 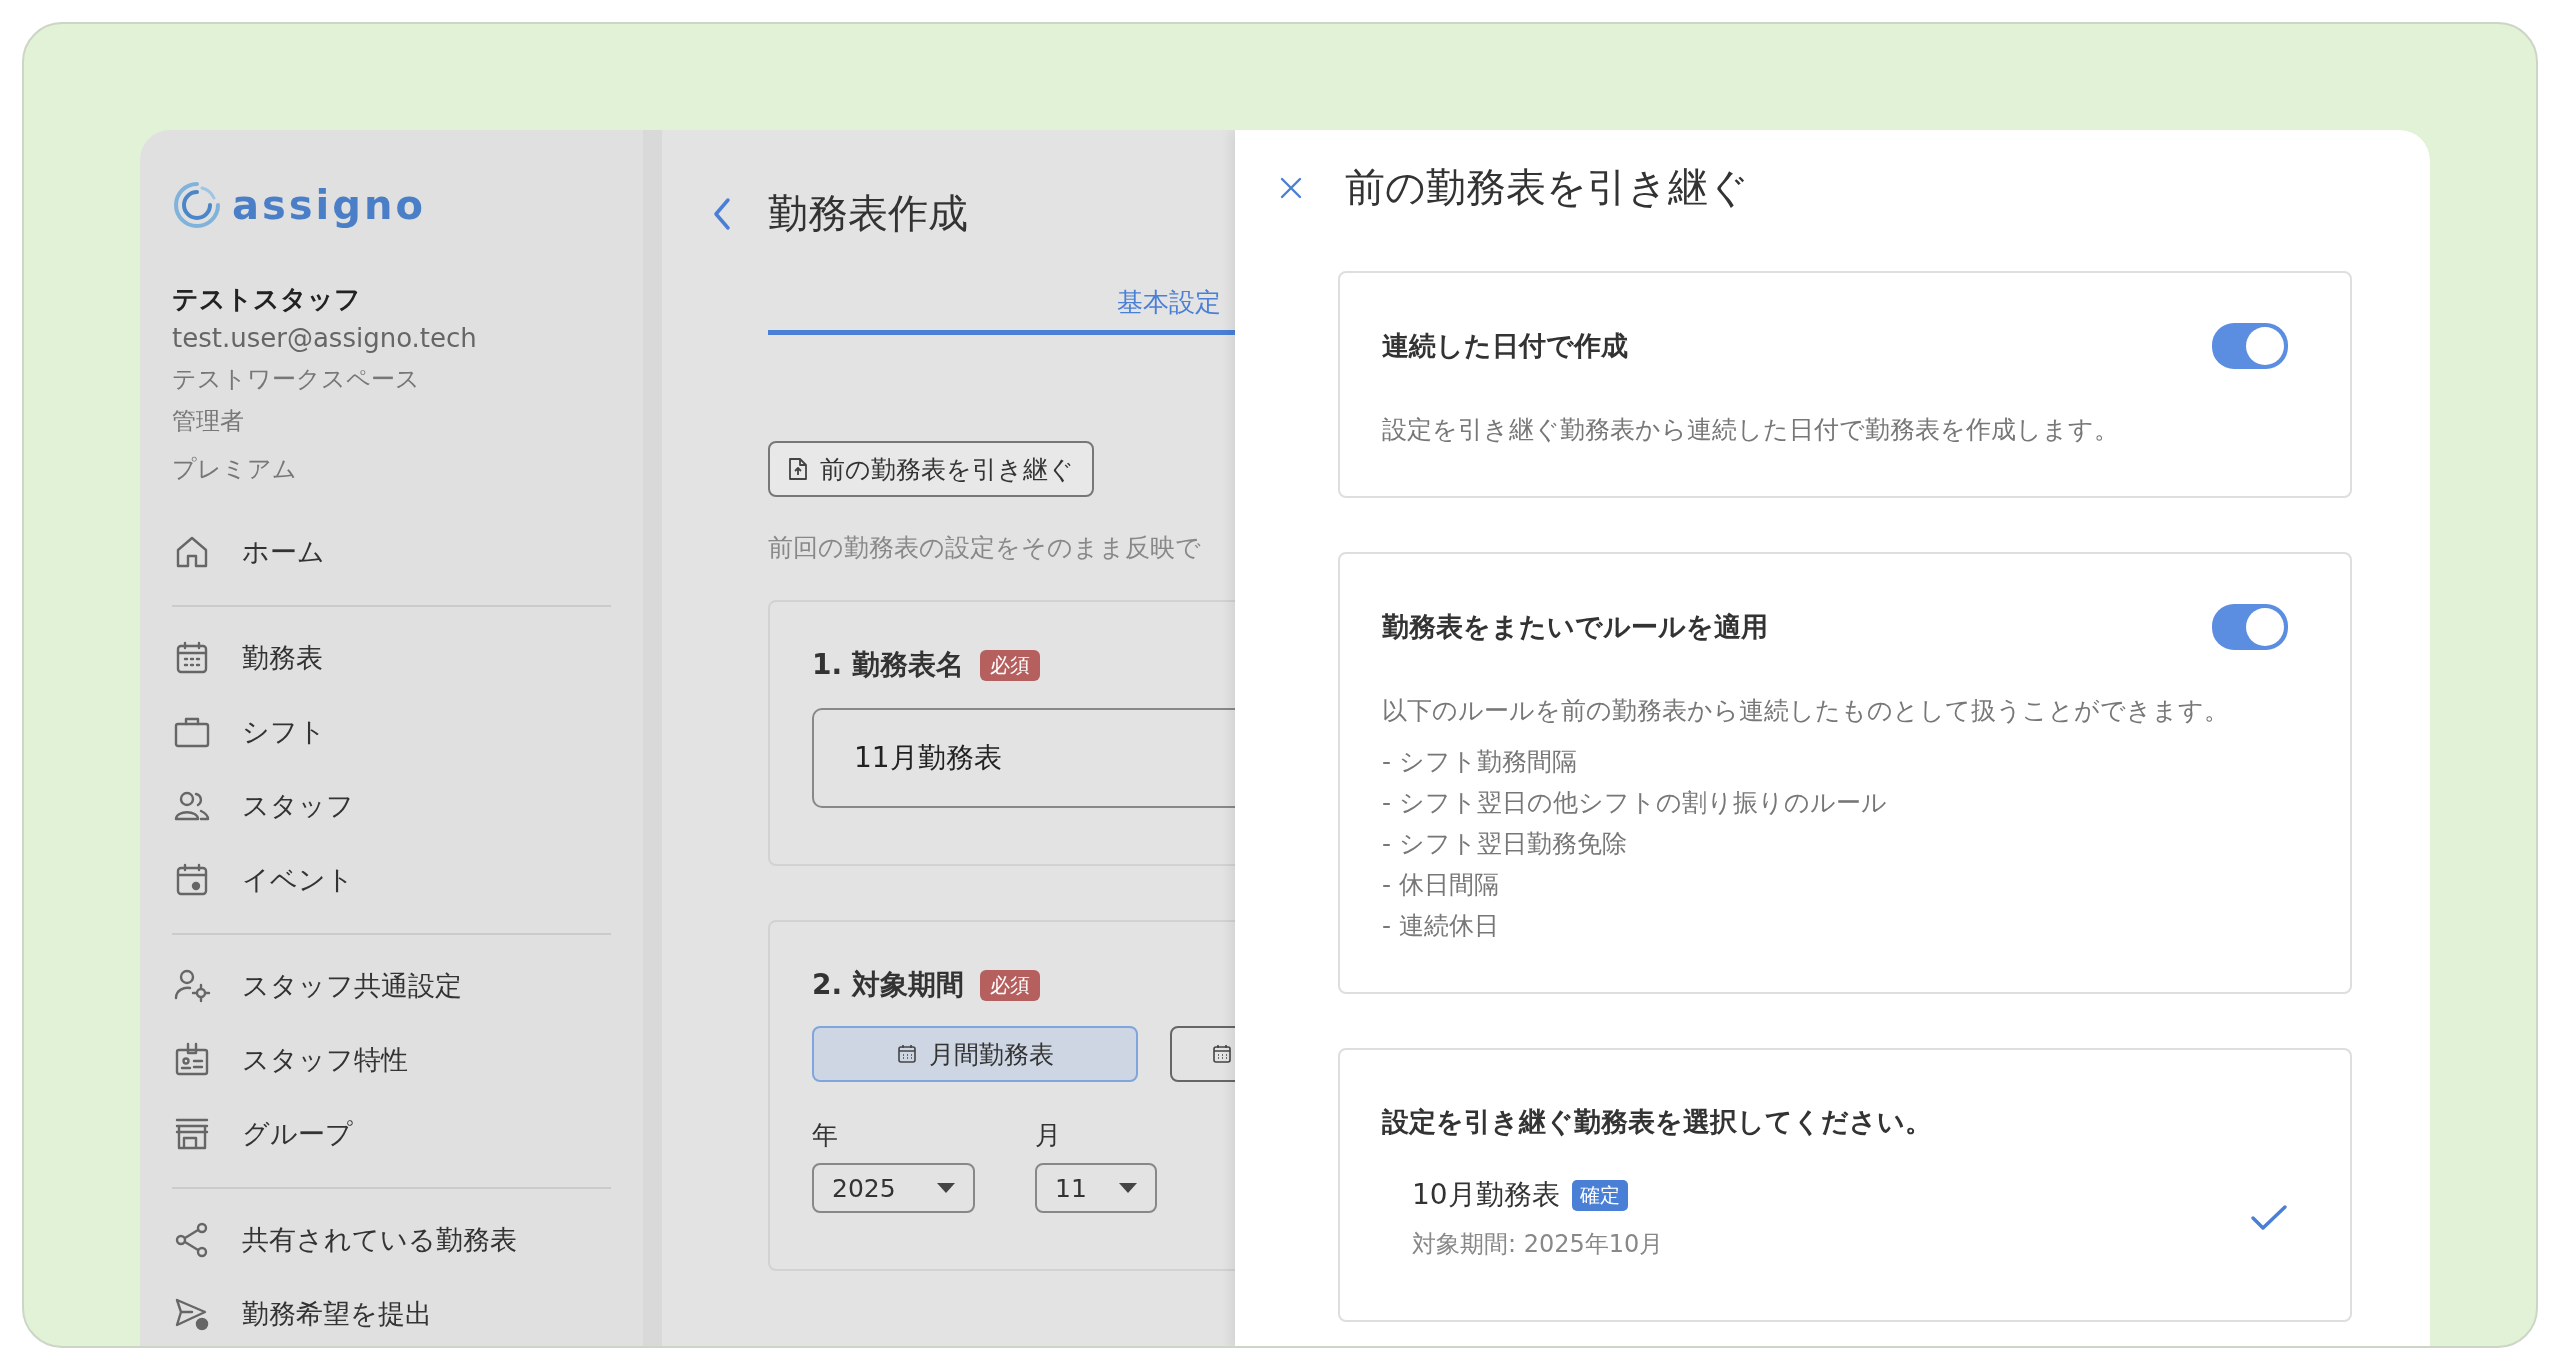 I want to click on select-label: 年, so click(x=825, y=1135).